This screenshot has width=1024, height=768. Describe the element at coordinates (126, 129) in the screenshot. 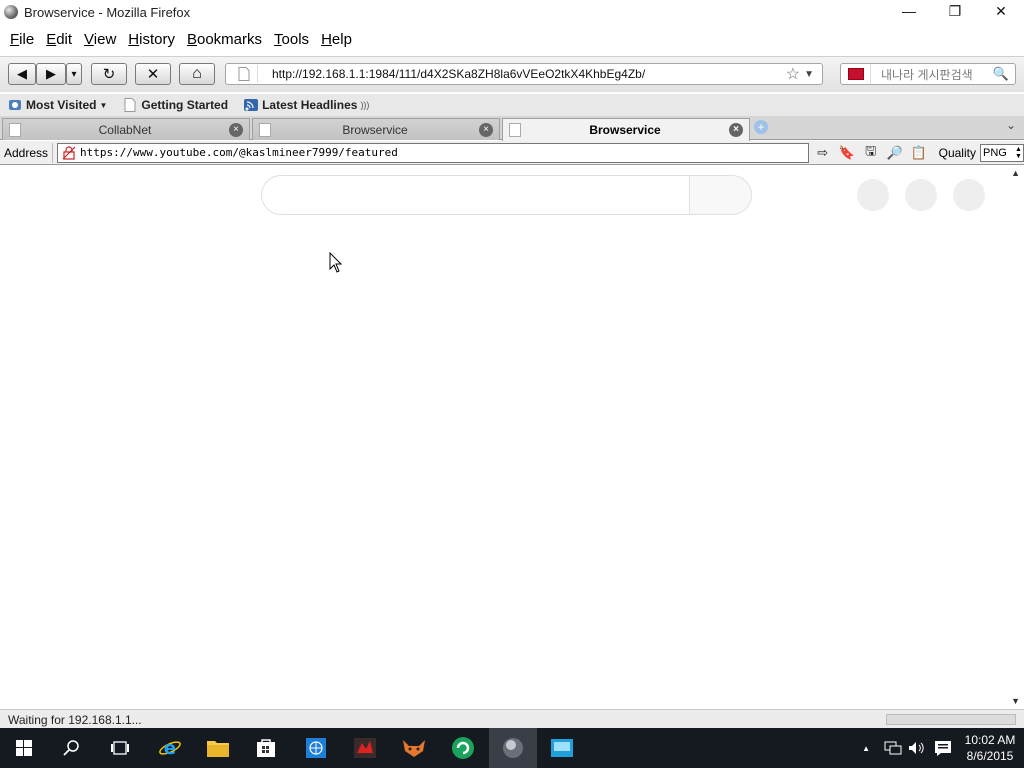

I see `tab-collabnet: CollabNet ×` at that location.